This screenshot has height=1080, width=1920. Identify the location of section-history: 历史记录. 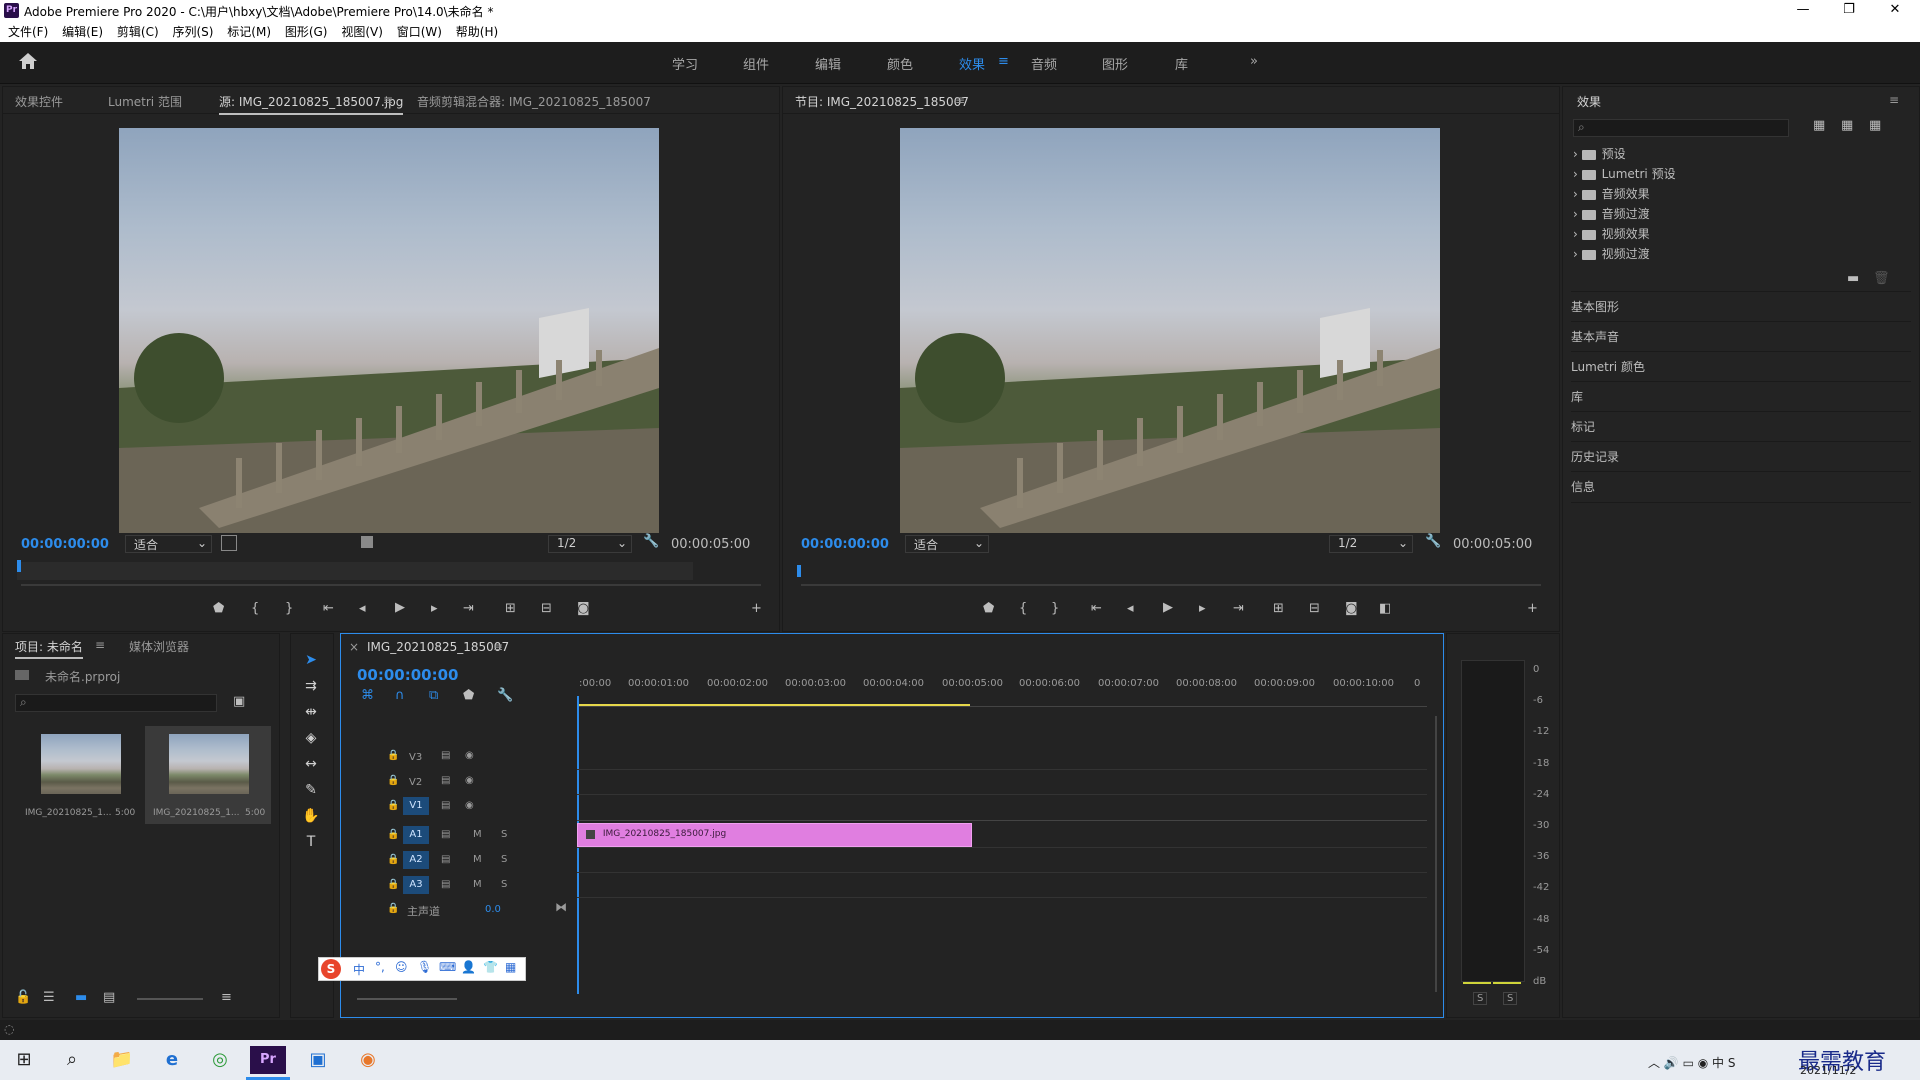
(1741, 456).